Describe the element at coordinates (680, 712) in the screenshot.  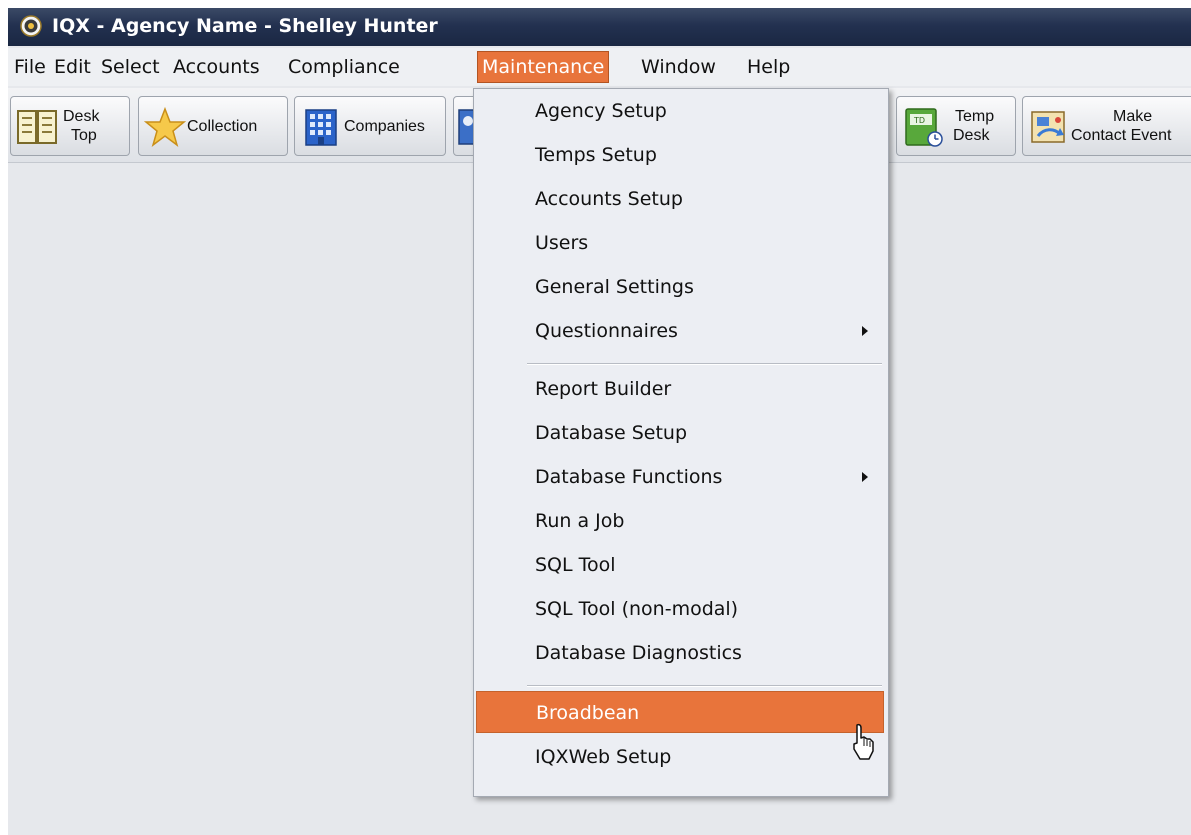
I see `menu-item-broadbean: Broadbean` at that location.